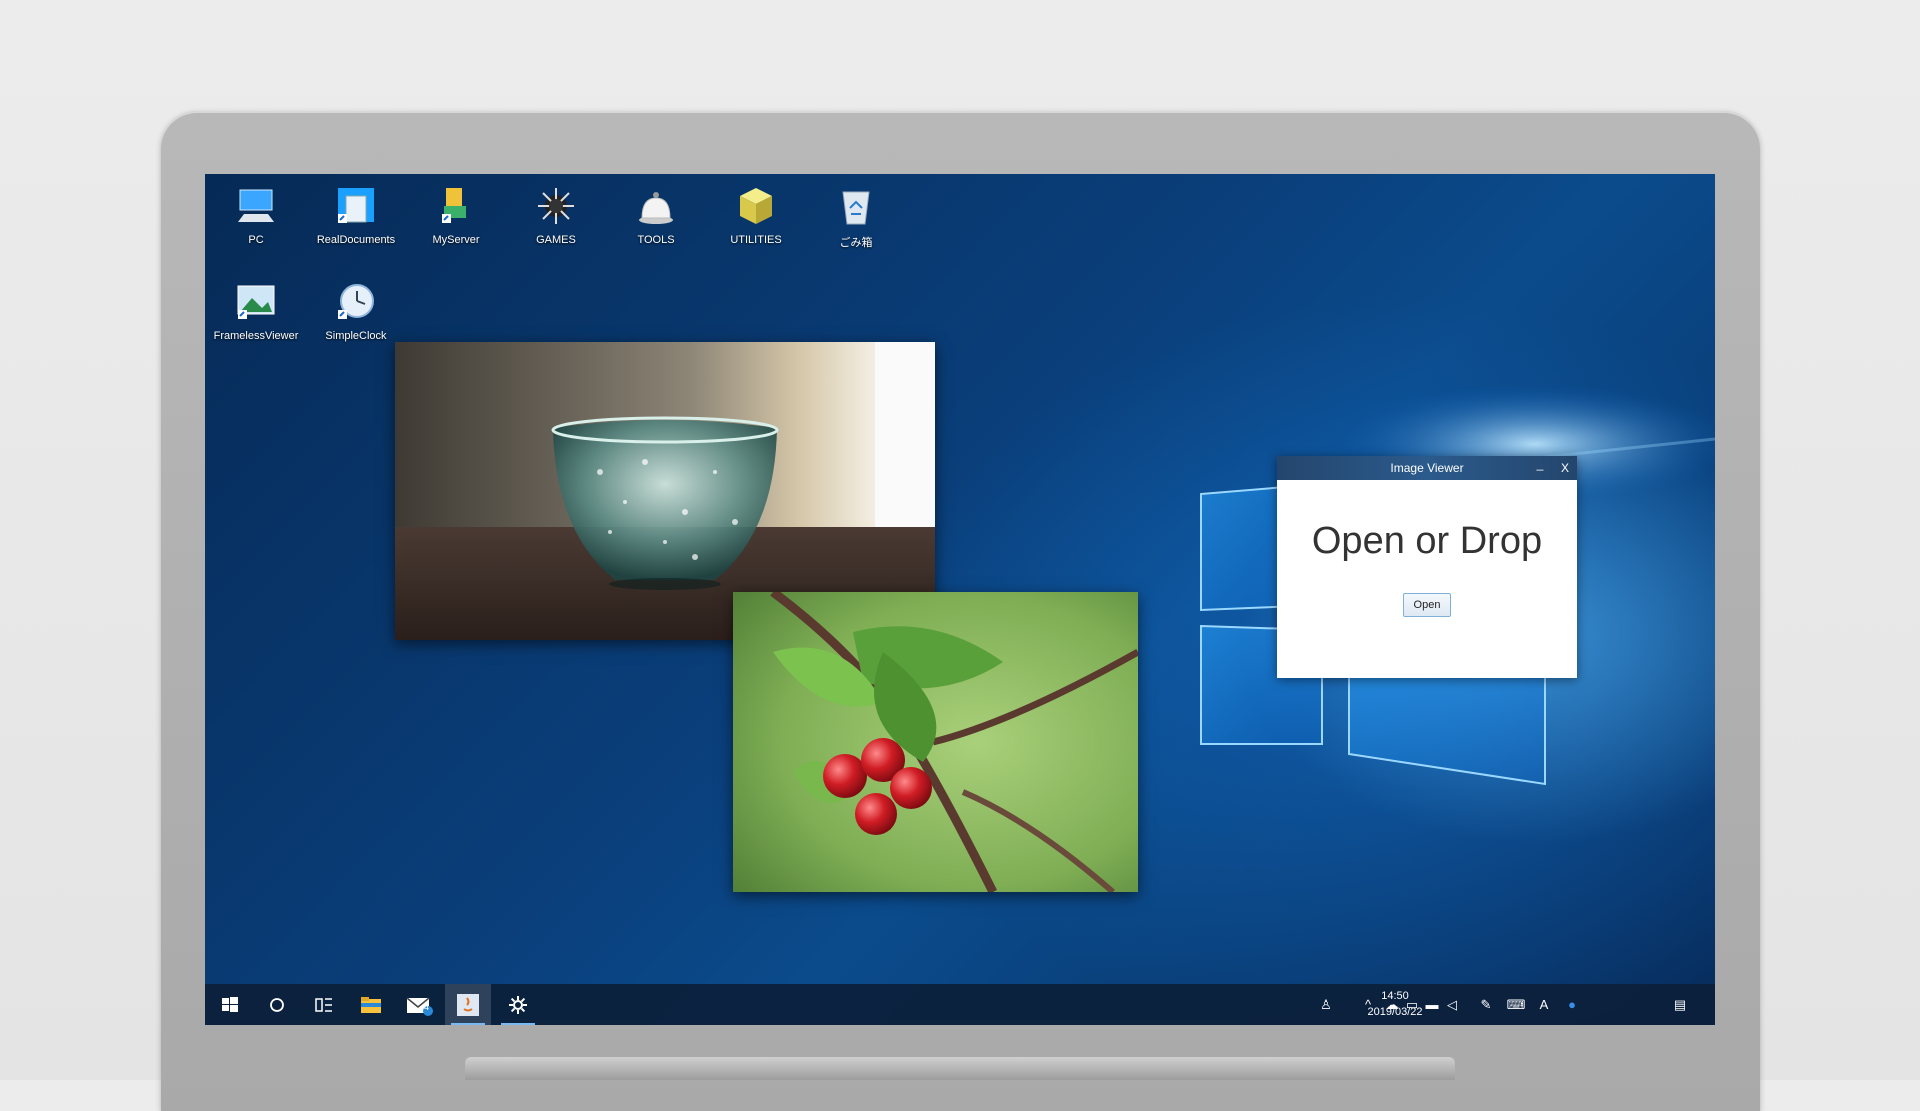  I want to click on desktop-icon-framelessviewer: FramelessViewer, so click(256, 311).